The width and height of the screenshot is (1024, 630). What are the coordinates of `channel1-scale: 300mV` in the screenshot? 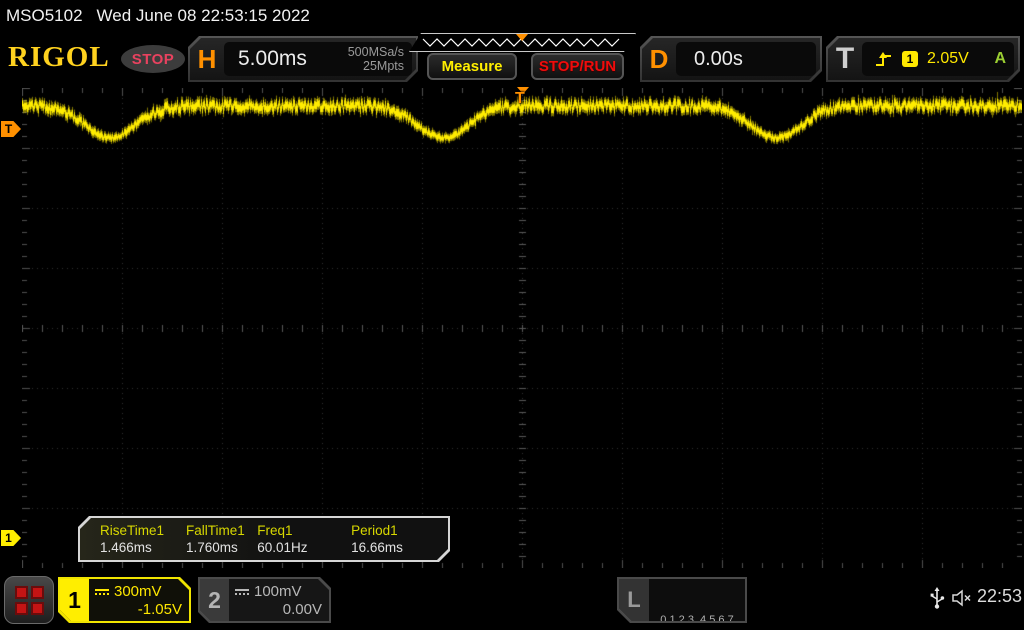 It's located at (138, 591).